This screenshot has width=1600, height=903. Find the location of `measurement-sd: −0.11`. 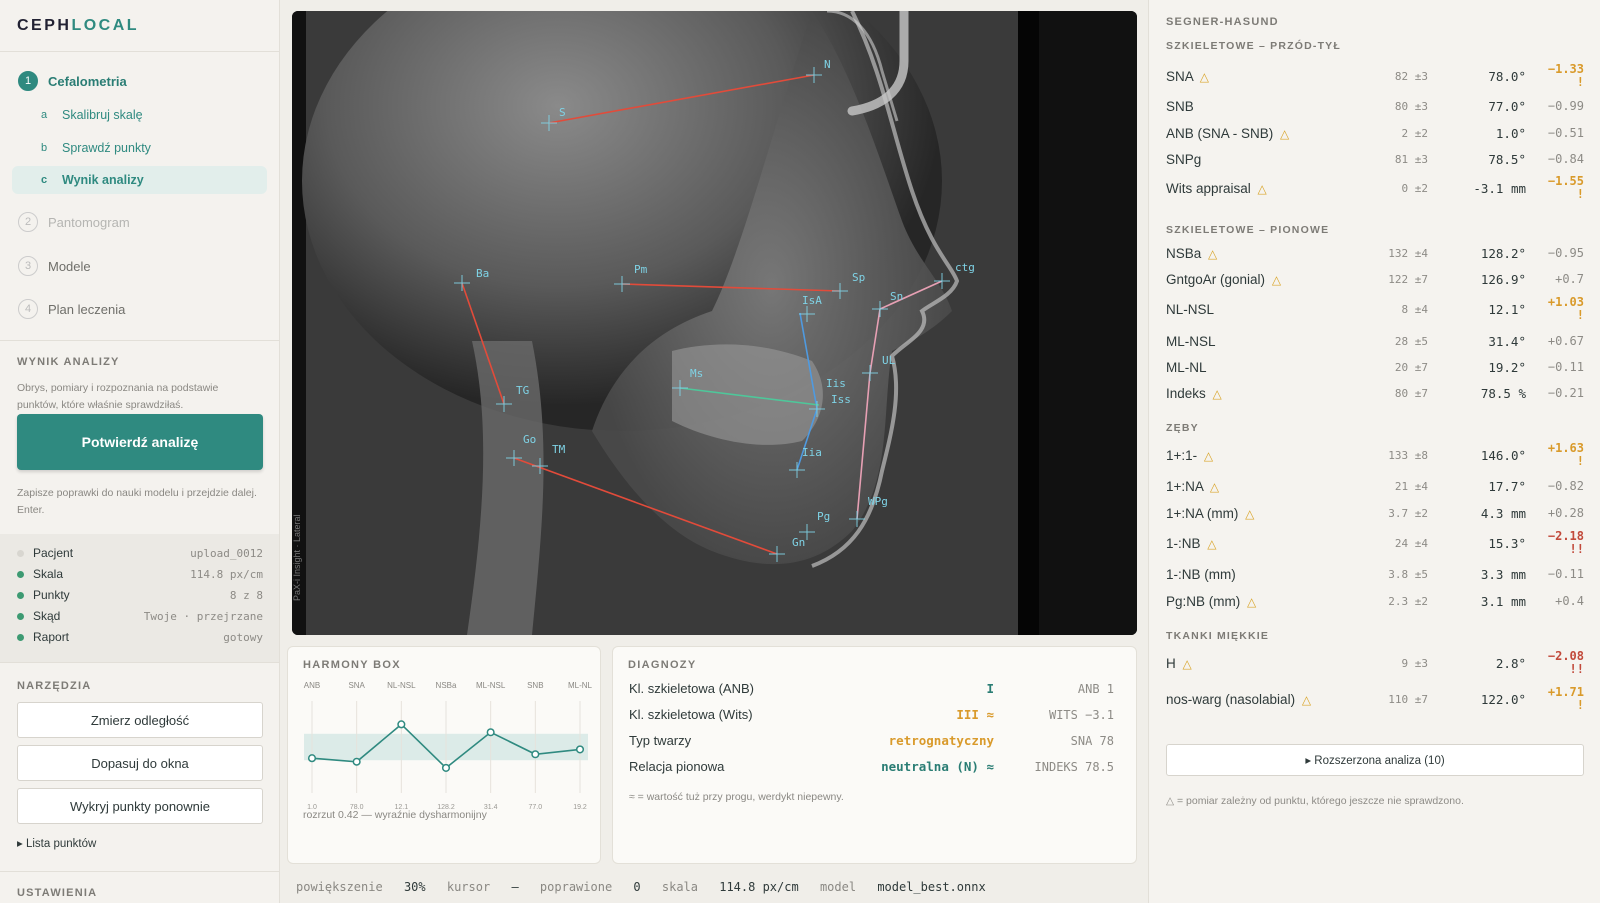

measurement-sd: −0.11 is located at coordinates (1565, 366).